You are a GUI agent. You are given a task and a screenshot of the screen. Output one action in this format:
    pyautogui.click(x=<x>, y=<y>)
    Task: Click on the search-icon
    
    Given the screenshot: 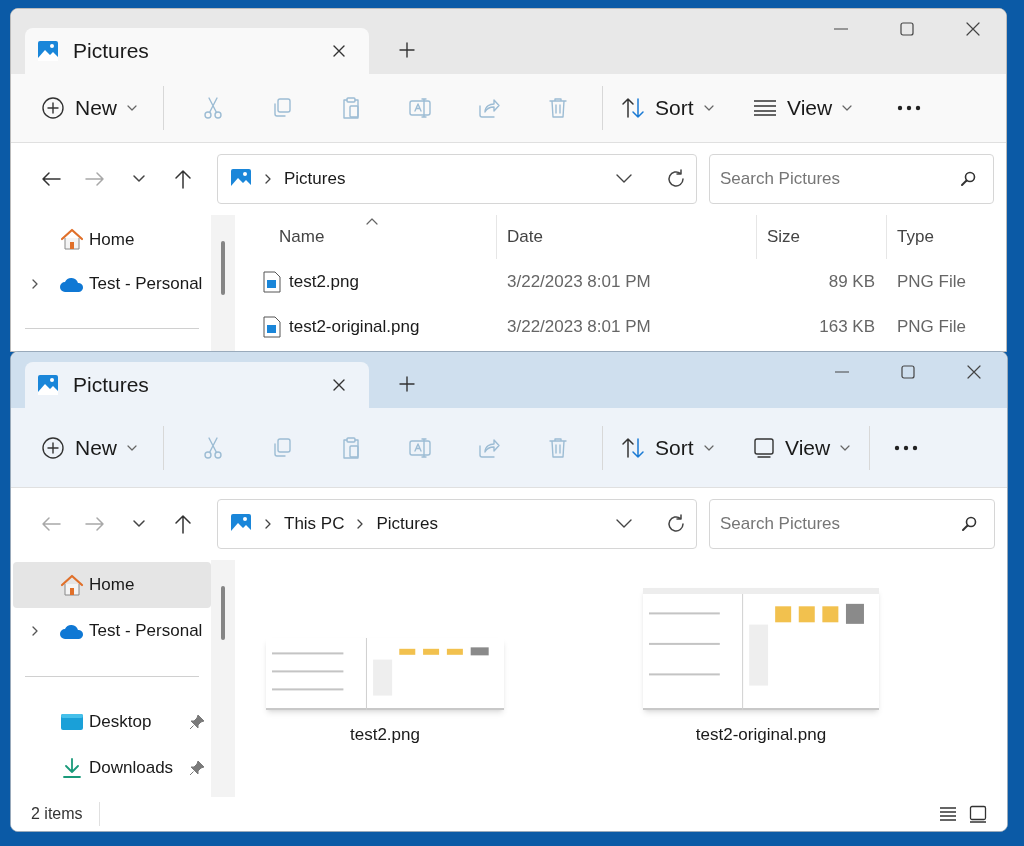 What is the action you would take?
    pyautogui.click(x=968, y=179)
    